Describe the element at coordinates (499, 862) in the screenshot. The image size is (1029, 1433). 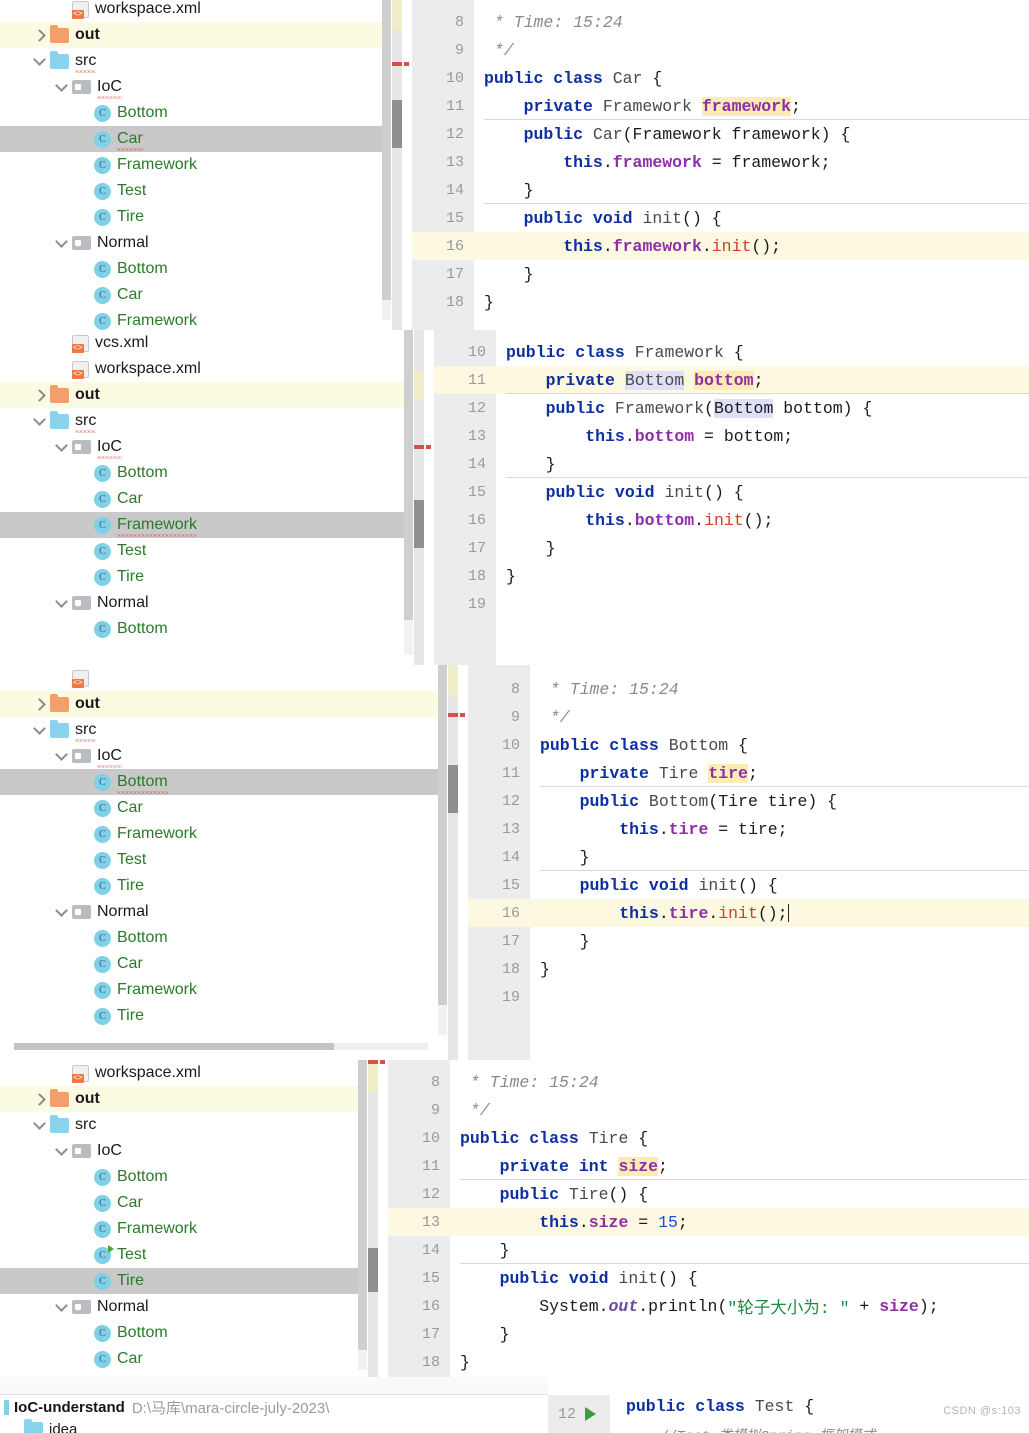
I see `editor-gutter: 8 9 10 11 12 13 14 15 16 17 18 19` at that location.